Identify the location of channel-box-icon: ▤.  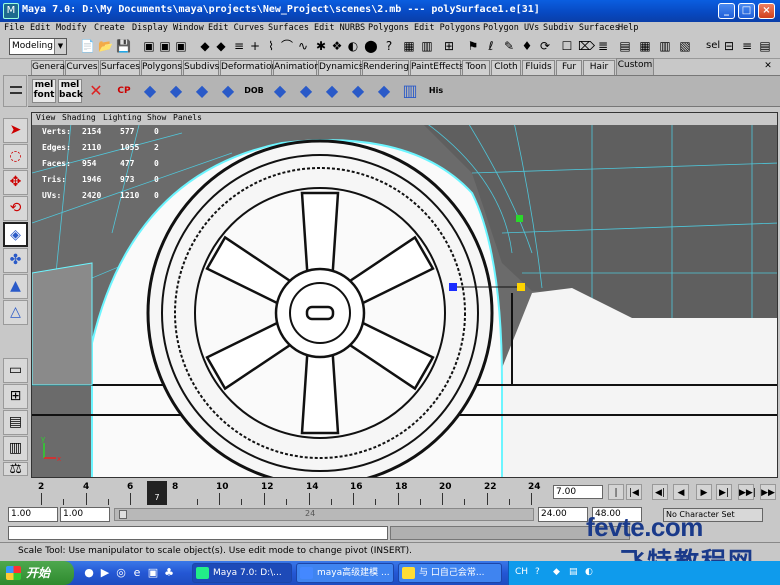
(625, 46).